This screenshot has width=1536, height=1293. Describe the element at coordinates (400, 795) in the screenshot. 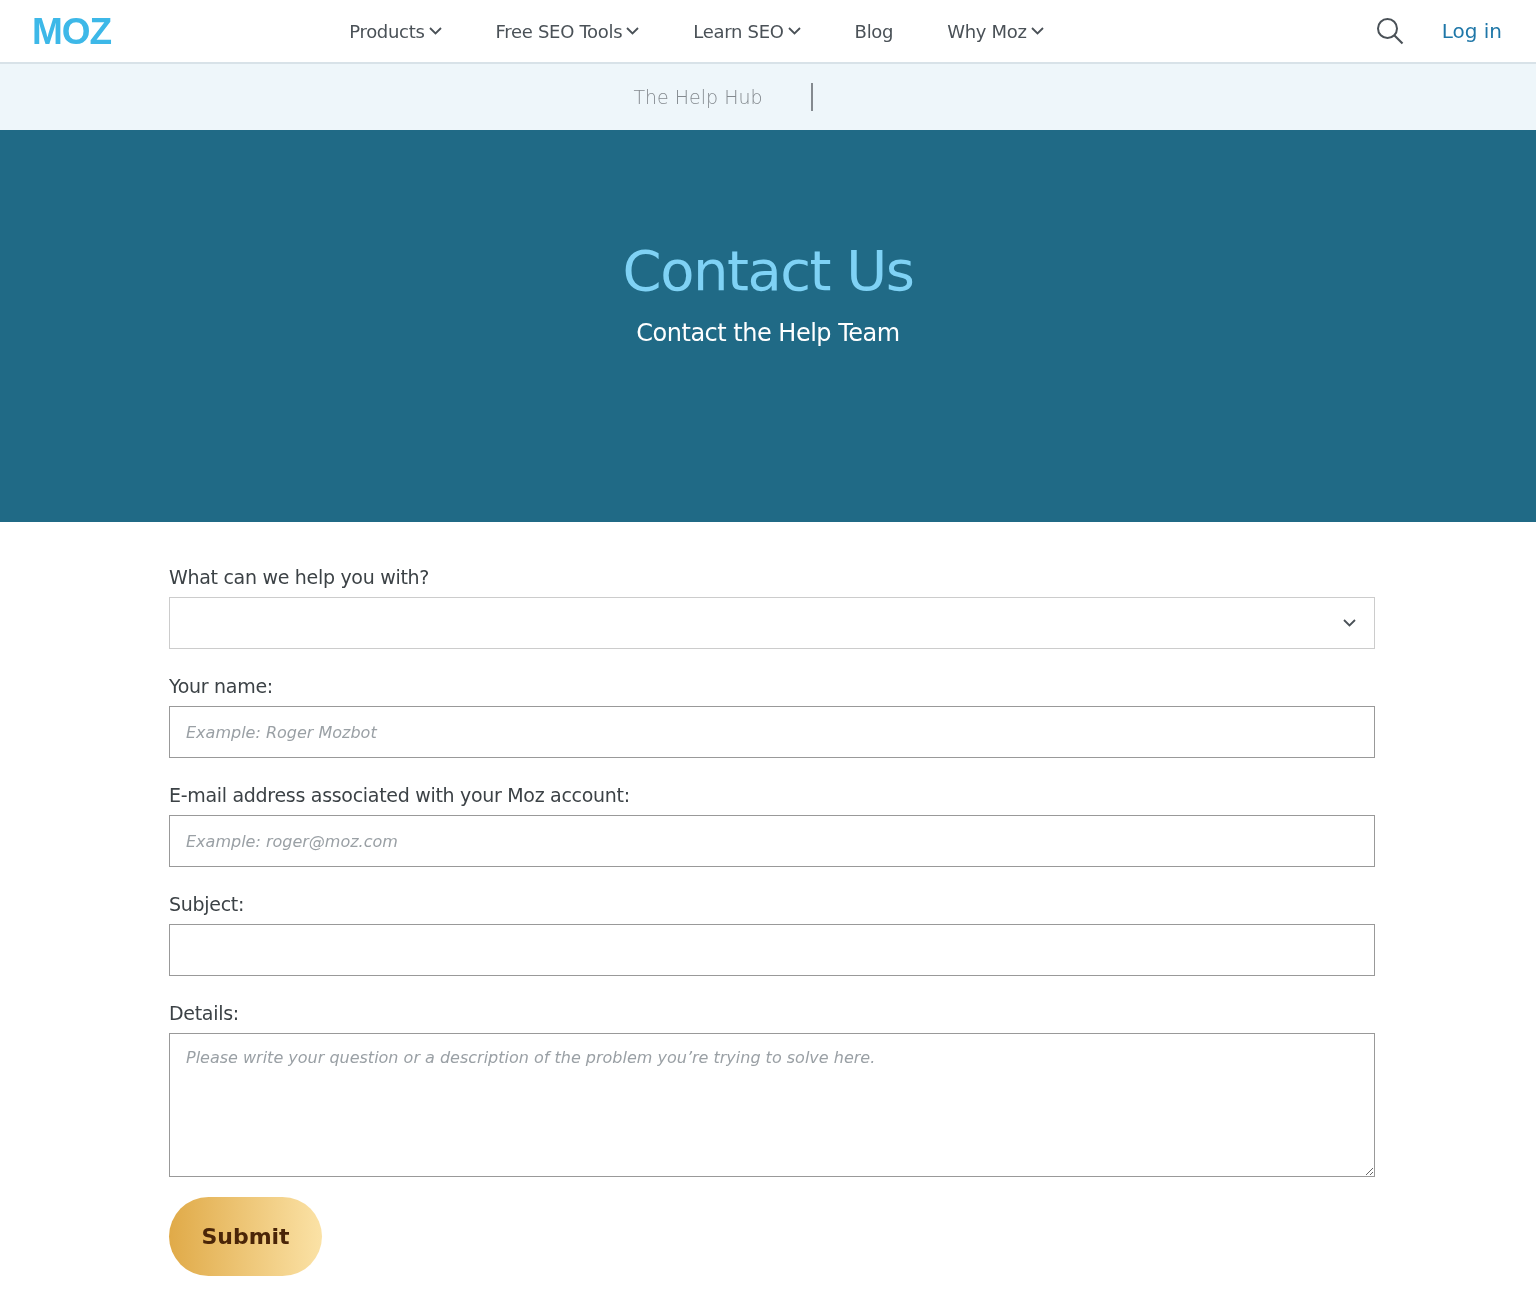

I see `field-label: E-mail address associated with your Moz account:` at that location.